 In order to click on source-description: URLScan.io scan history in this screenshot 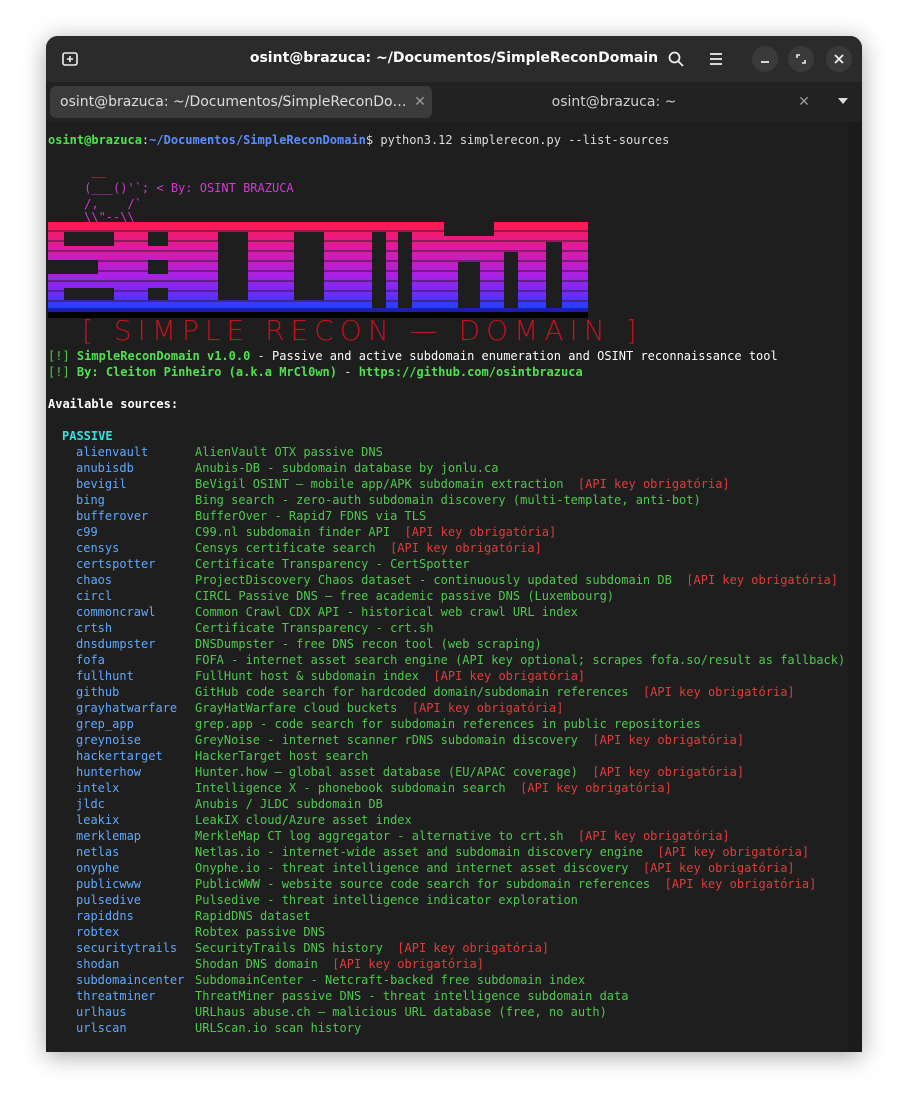, I will do `click(278, 1028)`.